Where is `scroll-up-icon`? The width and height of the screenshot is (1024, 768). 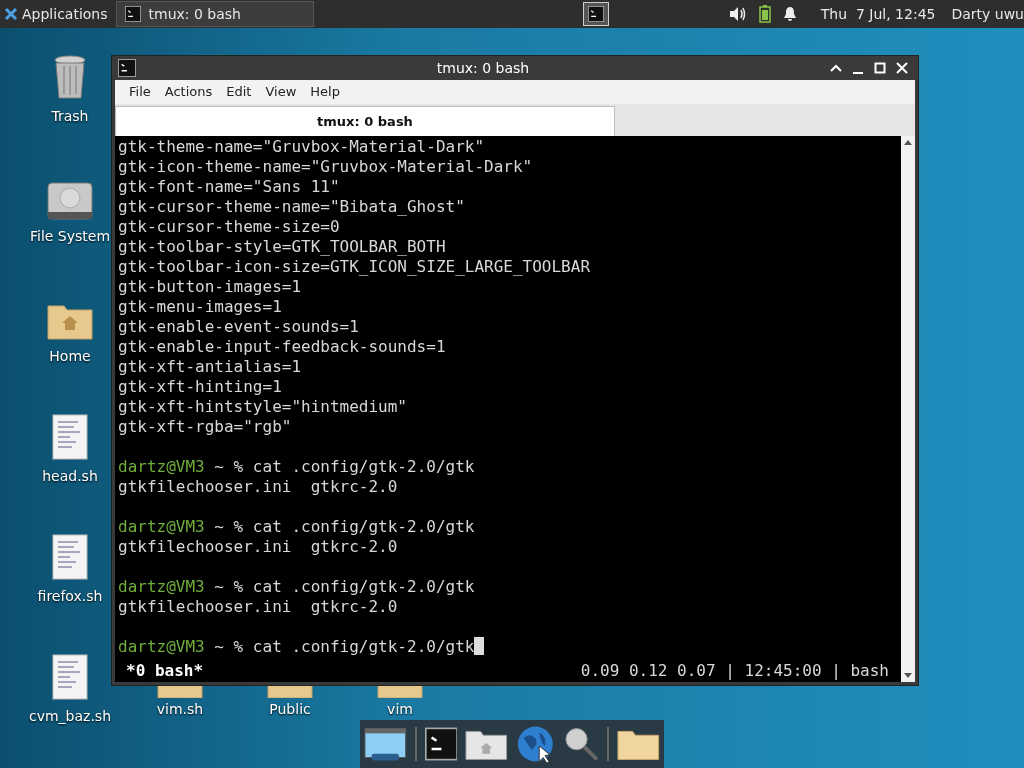 scroll-up-icon is located at coordinates (908, 142).